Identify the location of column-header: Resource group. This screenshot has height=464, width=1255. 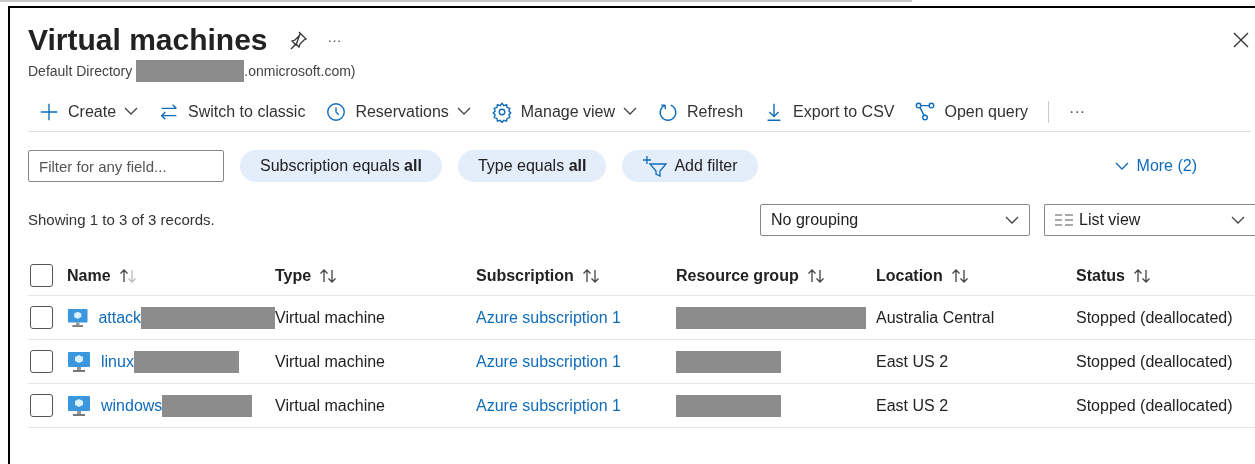
(737, 275).